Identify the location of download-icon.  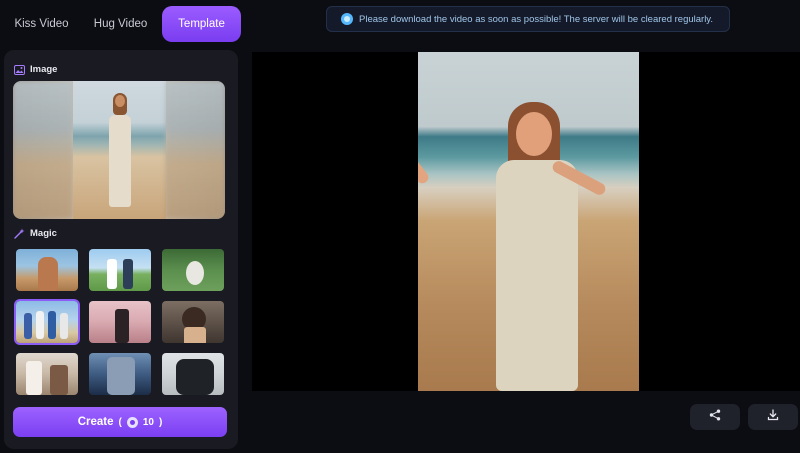
(773, 417).